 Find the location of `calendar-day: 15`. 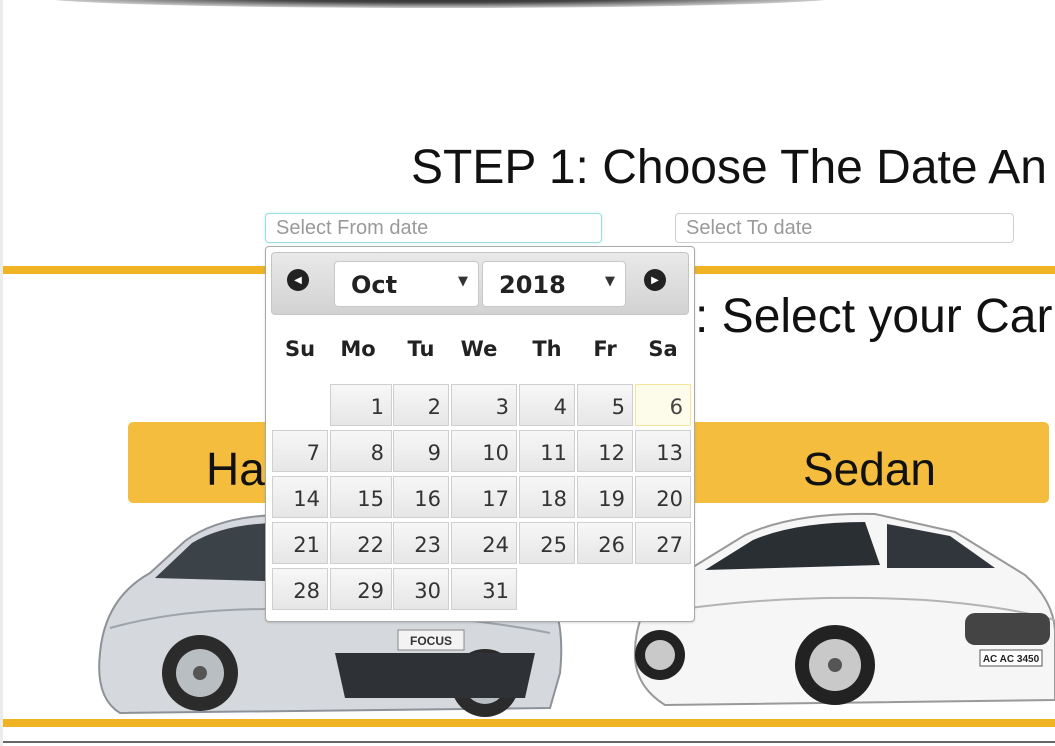

calendar-day: 15 is located at coordinates (361, 497).